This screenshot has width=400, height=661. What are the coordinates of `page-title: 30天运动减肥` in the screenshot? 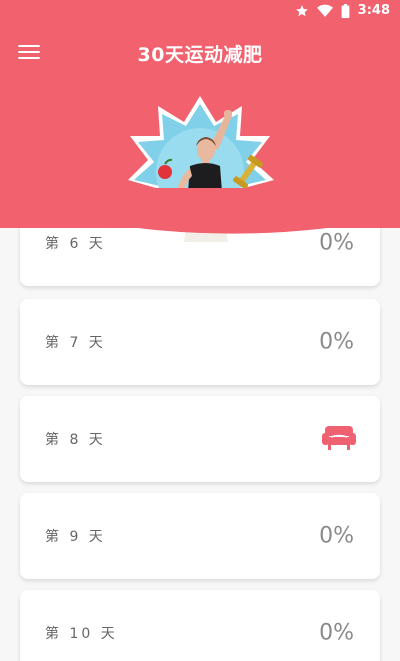 It's located at (200, 55).